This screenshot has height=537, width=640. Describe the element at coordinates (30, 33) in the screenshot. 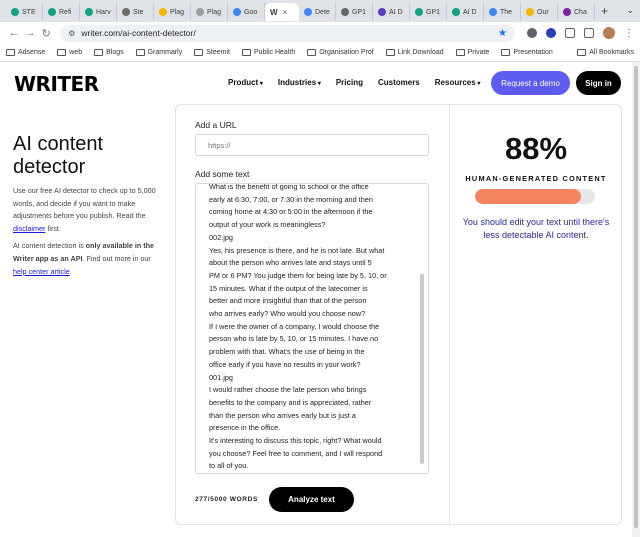

I see `forward-icon: →` at that location.